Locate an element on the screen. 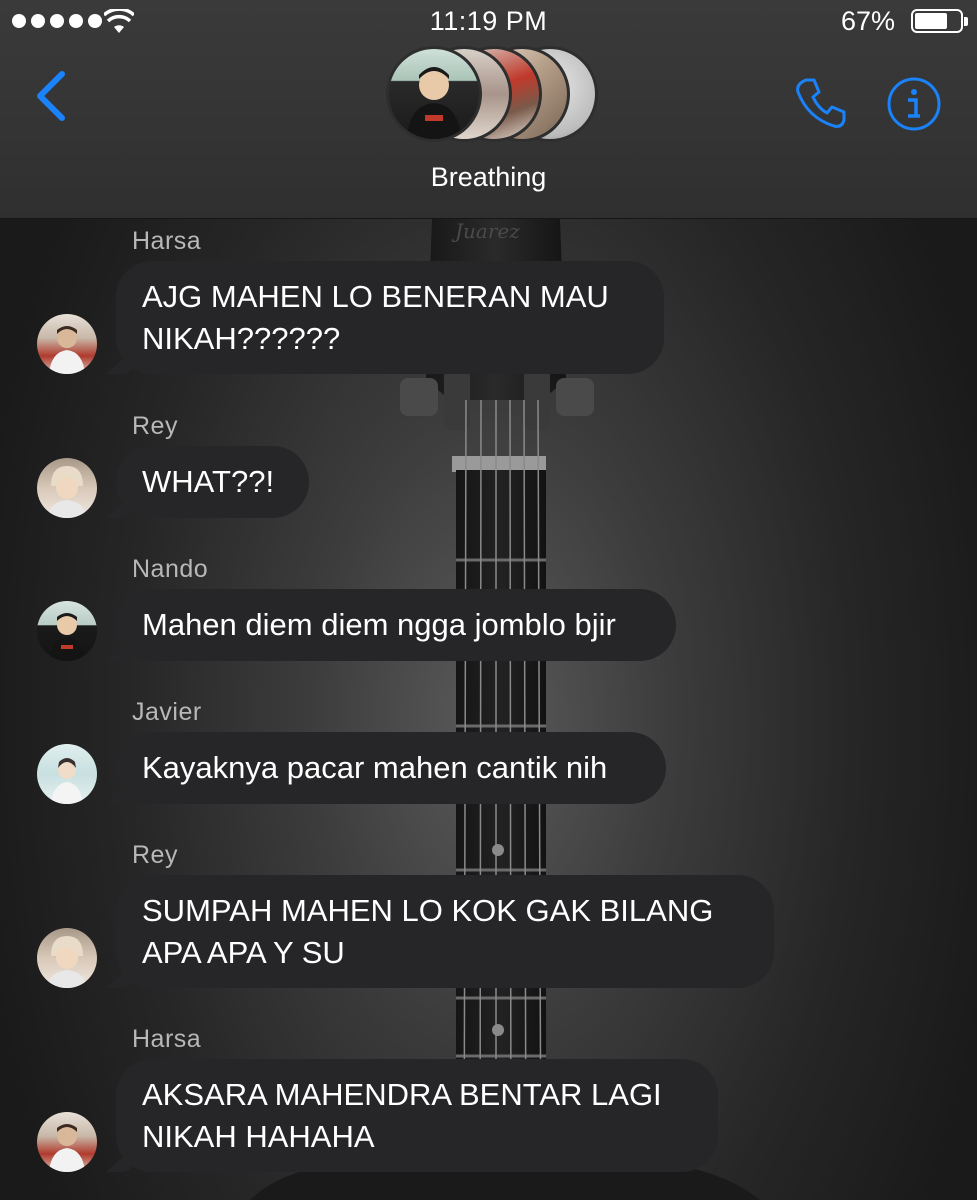 The width and height of the screenshot is (977, 1200). info-button is located at coordinates (914, 104).